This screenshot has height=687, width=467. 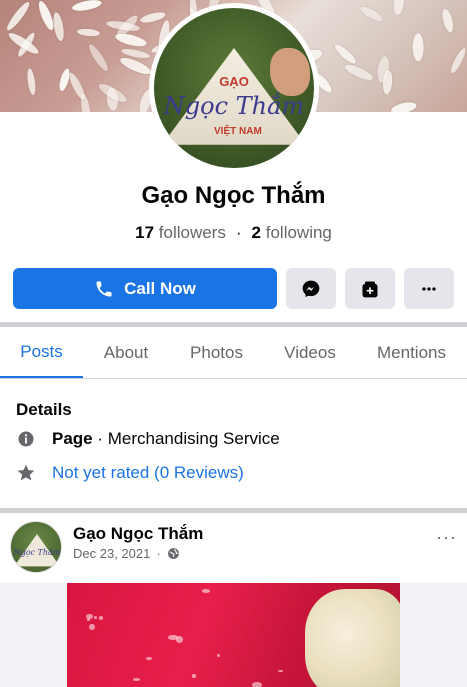 I want to click on post-author-avatar: Ngọc Thắm, so click(x=36, y=547).